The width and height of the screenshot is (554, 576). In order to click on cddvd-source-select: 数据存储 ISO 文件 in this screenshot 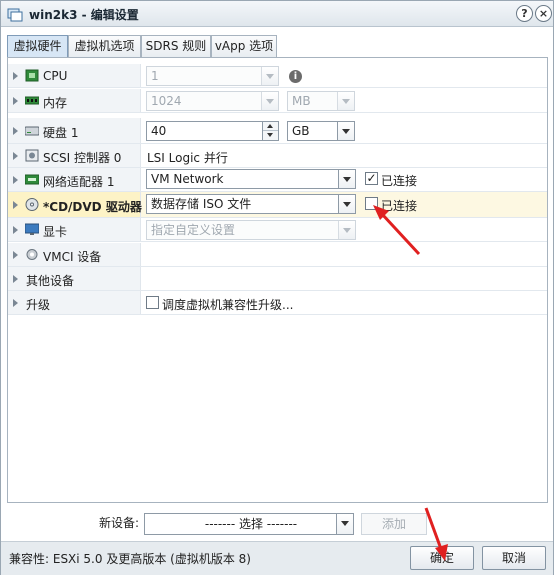, I will do `click(251, 204)`.